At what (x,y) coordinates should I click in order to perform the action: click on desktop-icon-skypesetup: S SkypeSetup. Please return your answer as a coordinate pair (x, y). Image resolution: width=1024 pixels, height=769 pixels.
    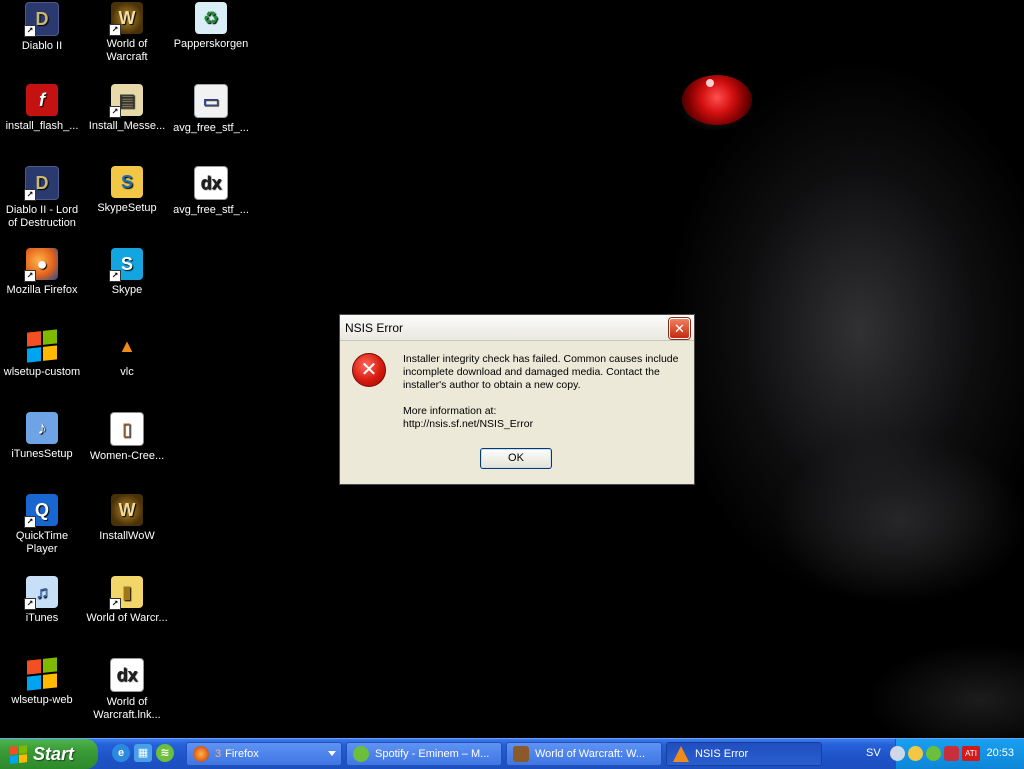
    Looking at the image, I should click on (127, 190).